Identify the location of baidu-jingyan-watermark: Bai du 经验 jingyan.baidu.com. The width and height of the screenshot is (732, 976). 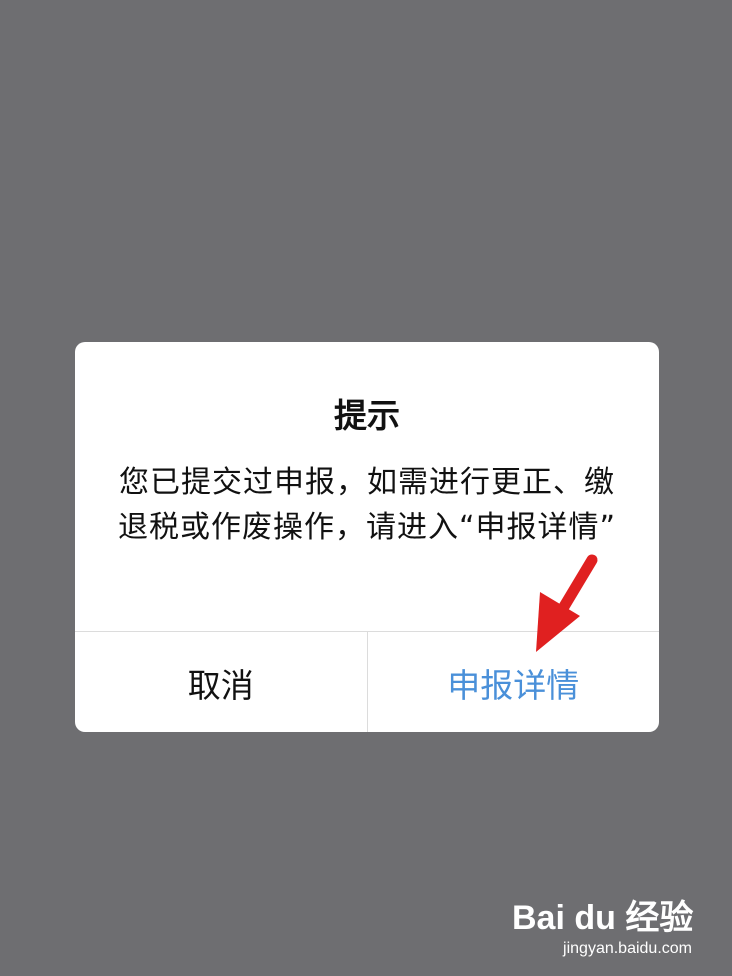
(603, 930).